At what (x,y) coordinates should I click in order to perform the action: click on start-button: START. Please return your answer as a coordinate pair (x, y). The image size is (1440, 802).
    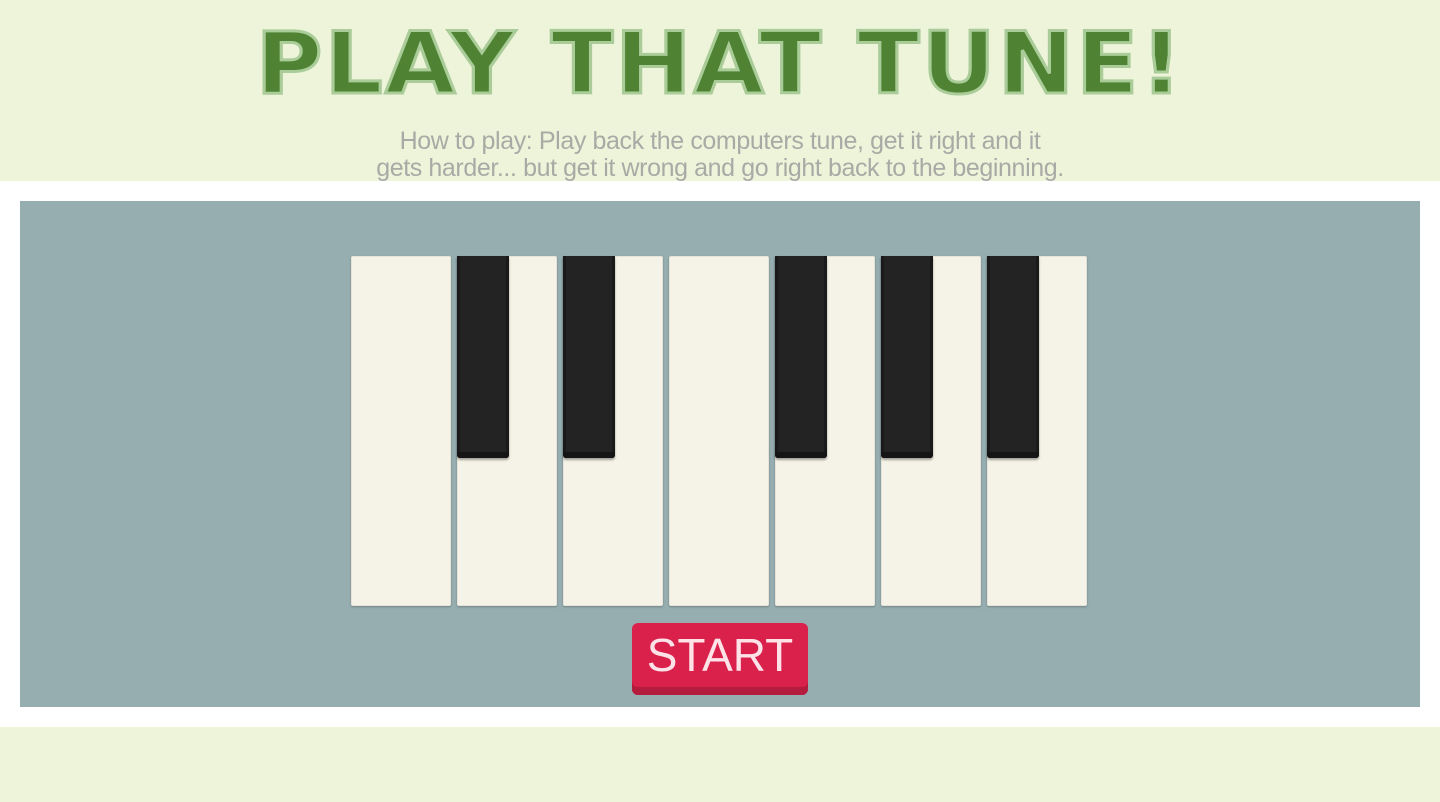
    Looking at the image, I should click on (720, 659).